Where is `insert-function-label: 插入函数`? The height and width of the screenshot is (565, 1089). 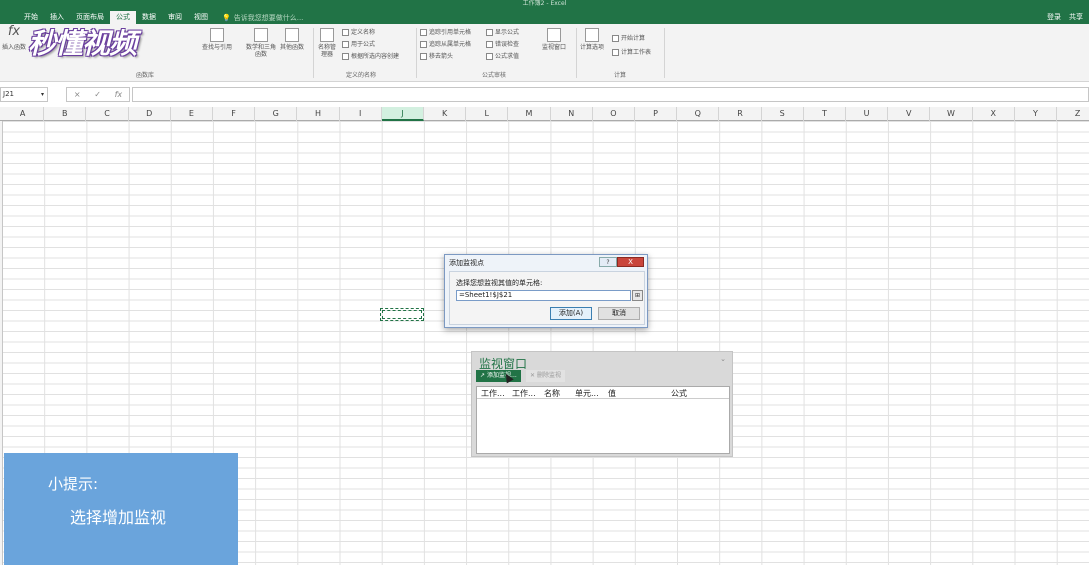
insert-function-label: 插入函数 is located at coordinates (14, 47).